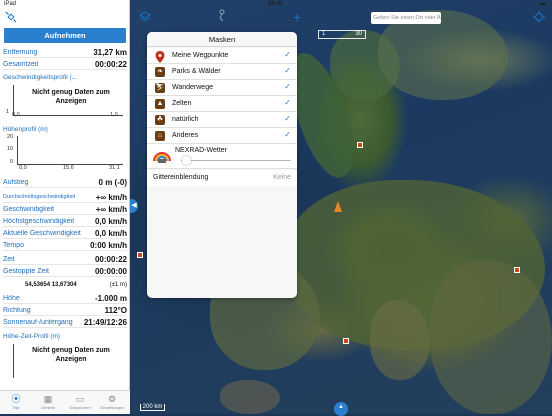 The height and width of the screenshot is (416, 552). Describe the element at coordinates (28, 209) in the screenshot. I see `stat-label: Geschwindigkeit` at that location.